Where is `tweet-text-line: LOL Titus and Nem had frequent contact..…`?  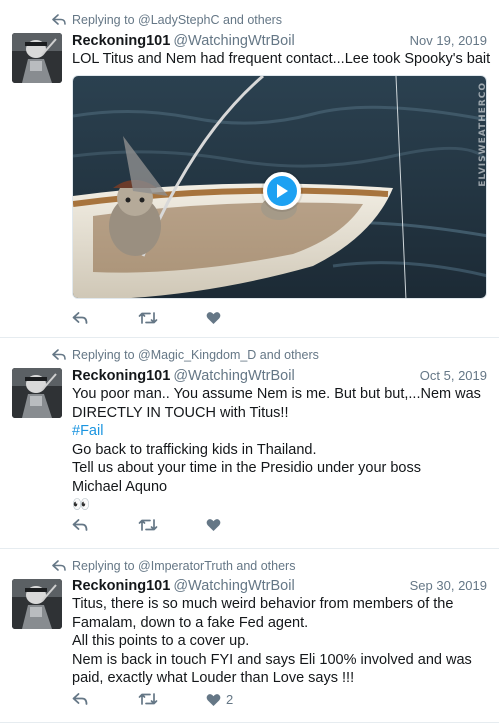 tweet-text-line: LOL Titus and Nem had frequent contact..… is located at coordinates (281, 59).